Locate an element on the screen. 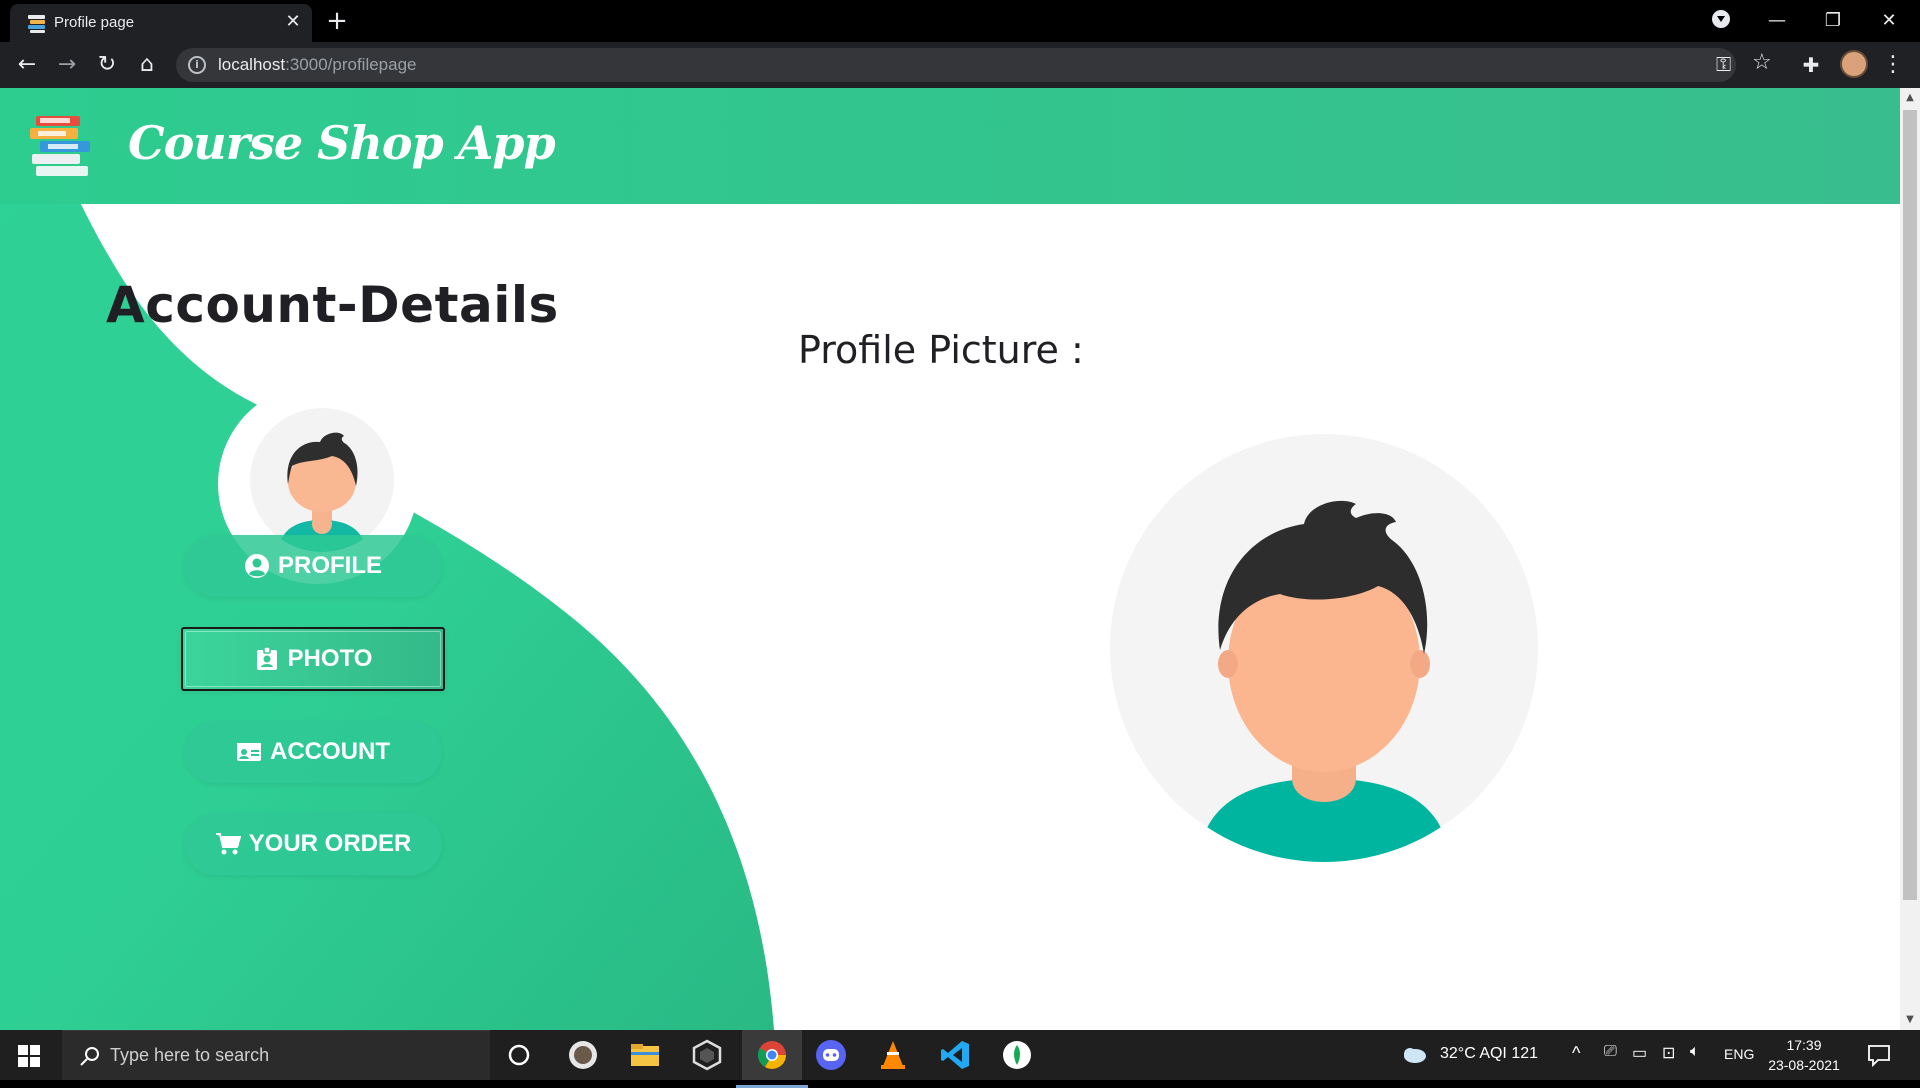  forward-arrow-icon: → is located at coordinates (67, 65).